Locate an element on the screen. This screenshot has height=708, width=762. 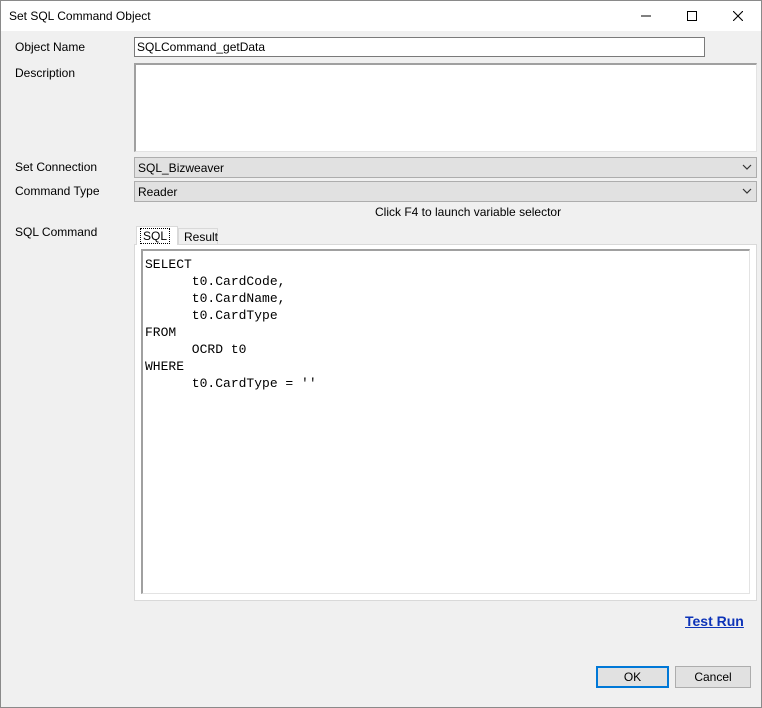
object-name-field: SQLCommand_getData is located at coordinates (419, 47).